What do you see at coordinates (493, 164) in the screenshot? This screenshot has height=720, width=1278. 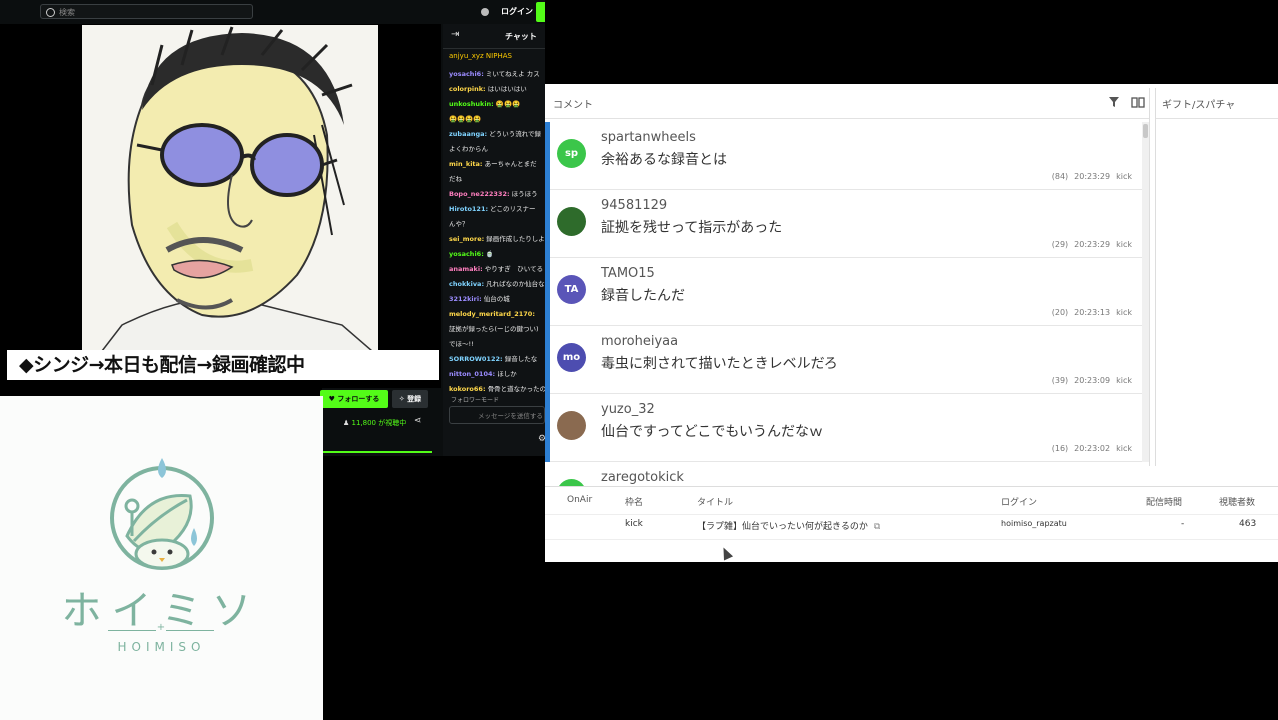 I see `chat-message: min_kita: あーちゃんとまだ` at bounding box center [493, 164].